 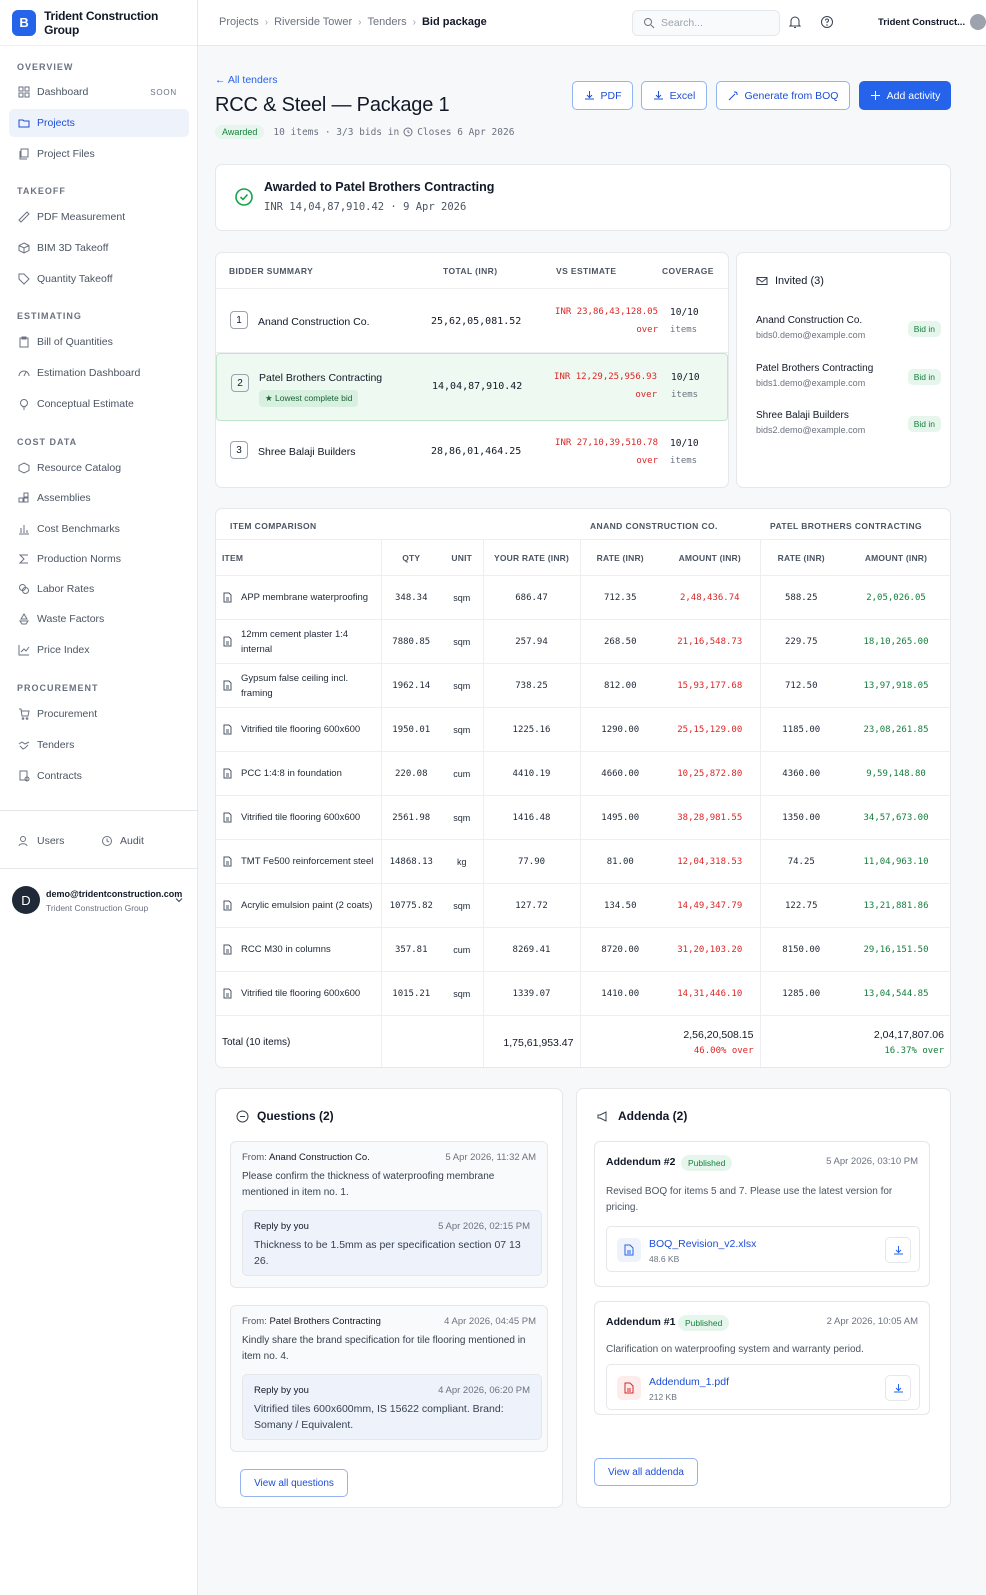 I want to click on section-estimating: ESTIMATING, so click(x=49, y=316).